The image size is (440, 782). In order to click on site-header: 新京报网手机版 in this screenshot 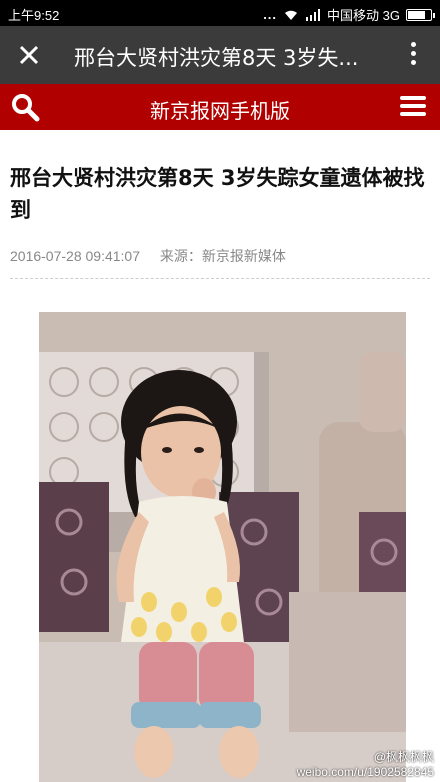, I will do `click(220, 107)`.